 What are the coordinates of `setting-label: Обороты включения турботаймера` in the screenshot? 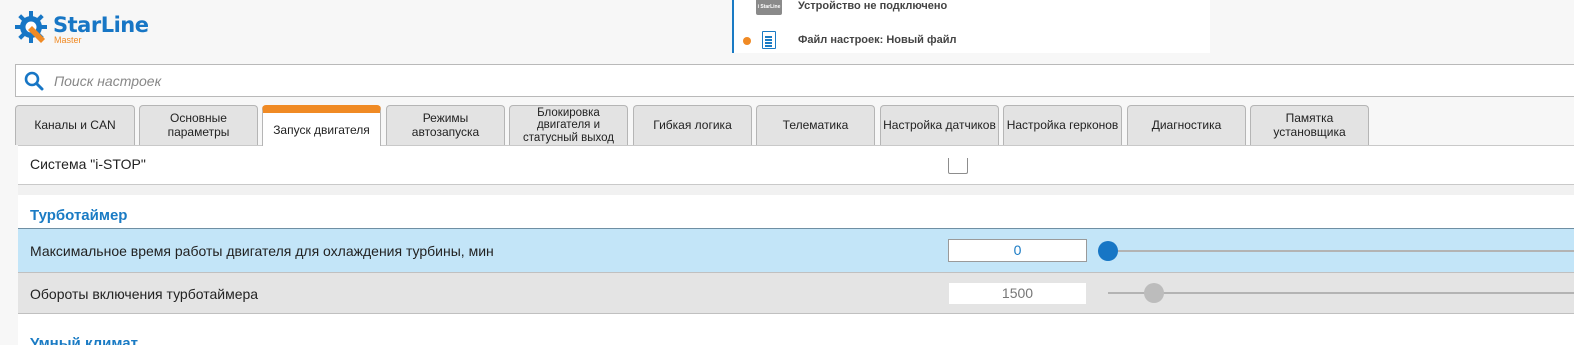 It's located at (144, 294).